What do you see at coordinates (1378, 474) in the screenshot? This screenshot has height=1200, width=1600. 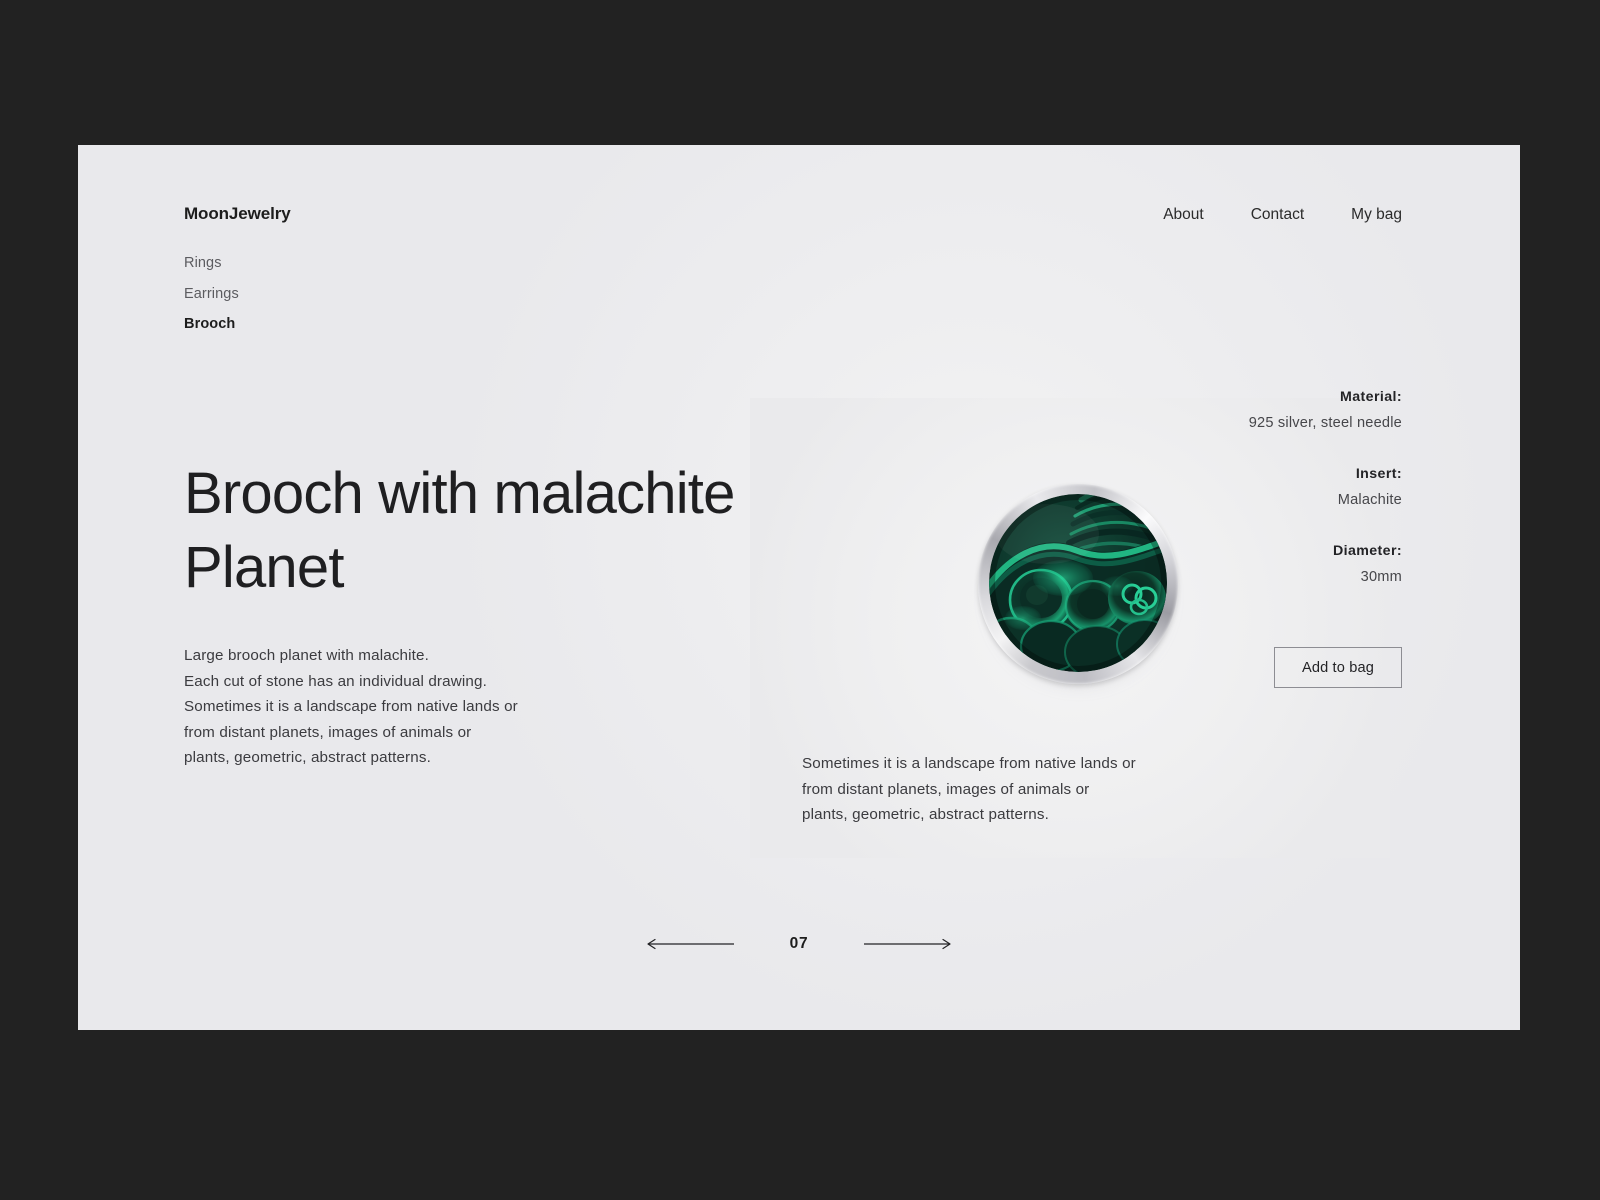 I see `spec-label: Insert:` at bounding box center [1378, 474].